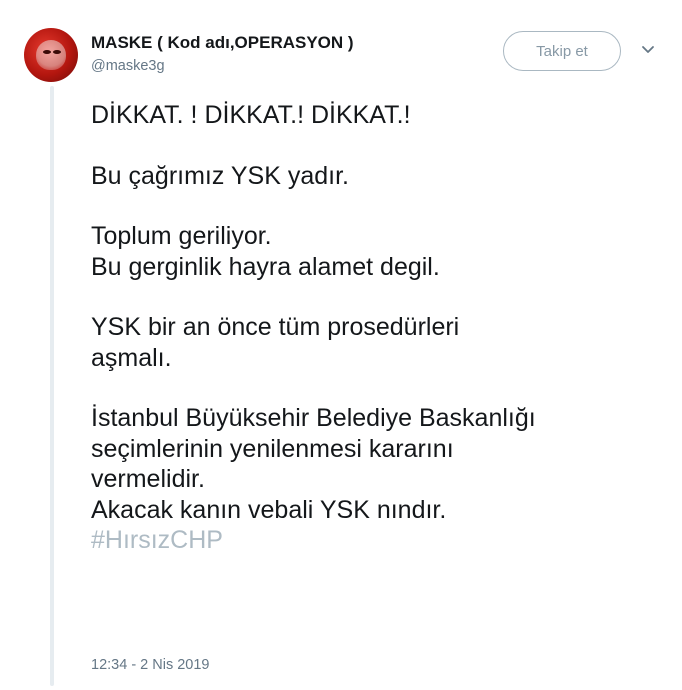  I want to click on follow-button: Takip et, so click(562, 51).